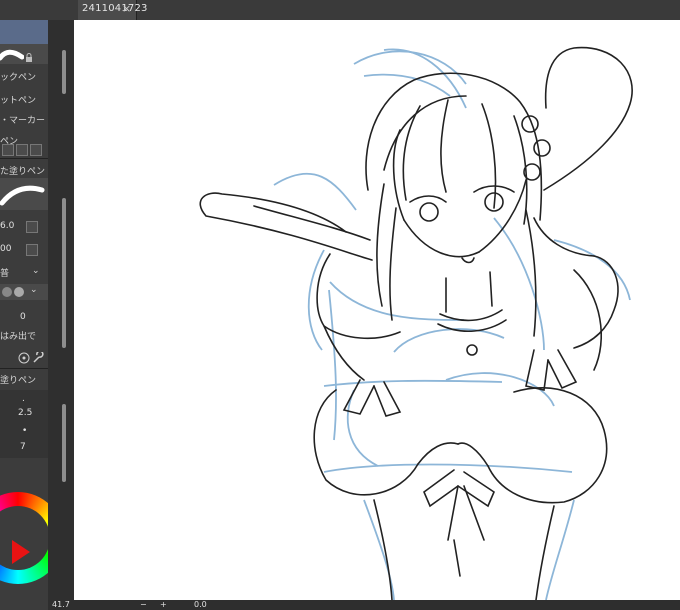 This screenshot has width=680, height=610. I want to click on sub-tool-item-2: ットペン, so click(18, 99).